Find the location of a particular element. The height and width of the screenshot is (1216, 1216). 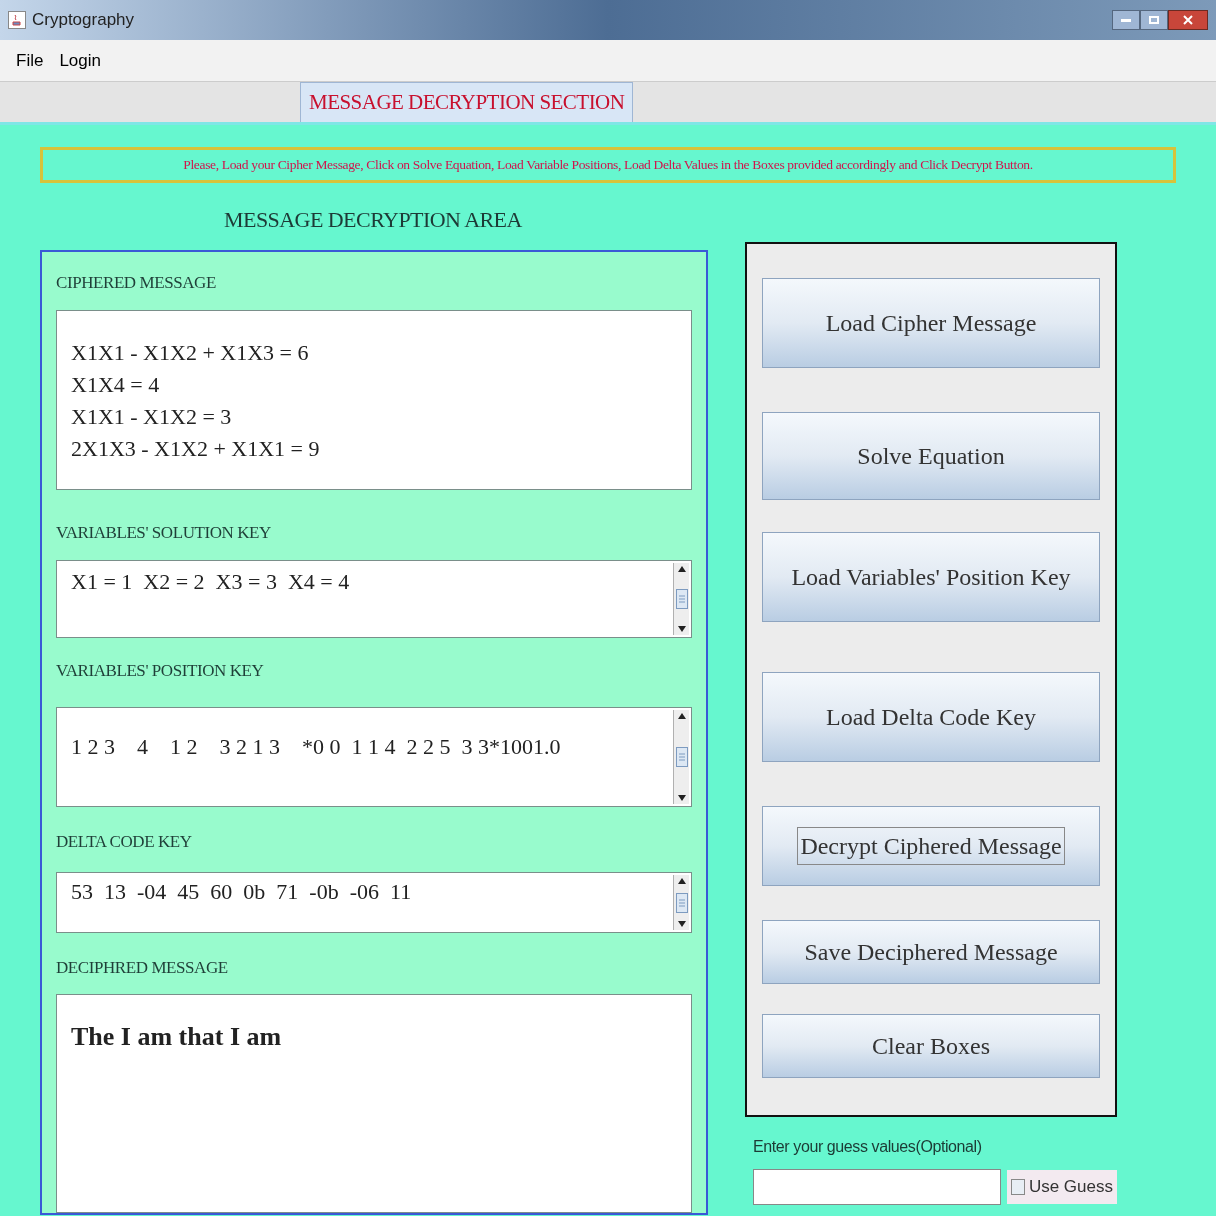

text-area-field: X1 = 1 X2 = 2 X3 = 3 X4 = 4 is located at coordinates (374, 599).